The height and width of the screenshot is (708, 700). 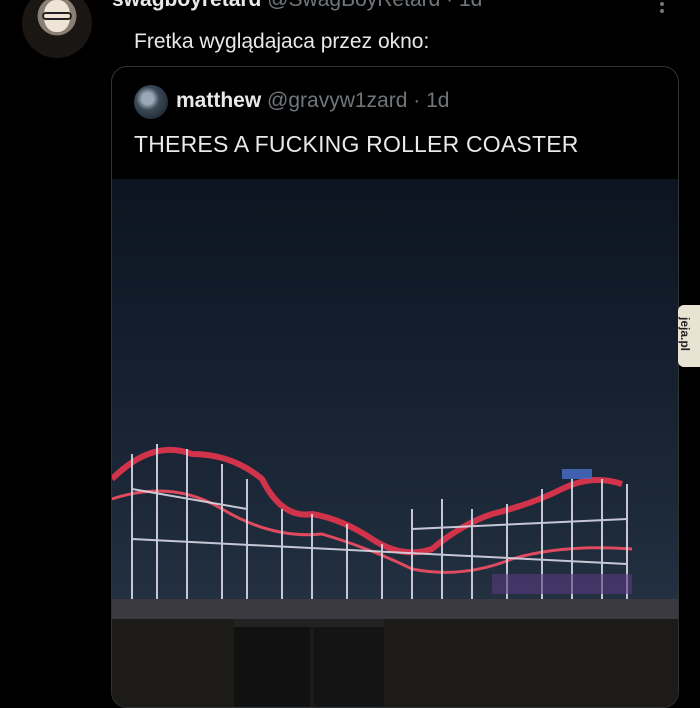 I want to click on tweet-header: swagboyretard @SwagBoyRetard · 1d, so click(x=297, y=6).